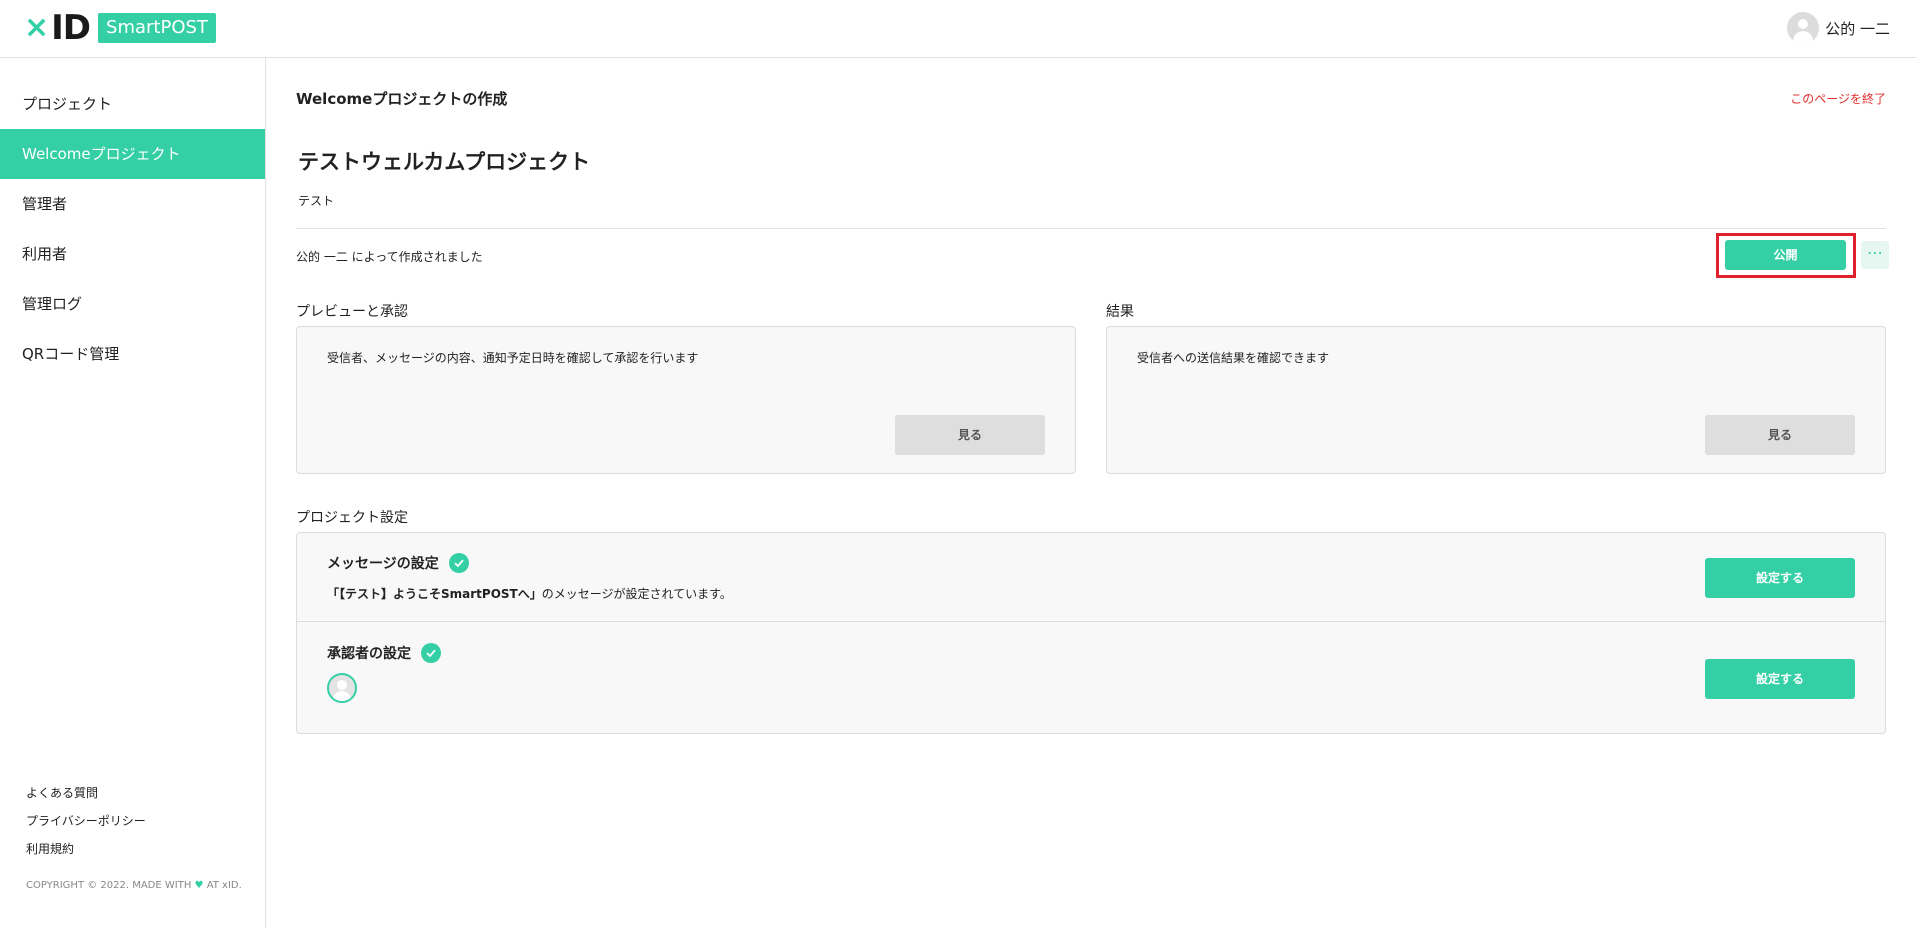  I want to click on settings-divider, so click(1091, 621).